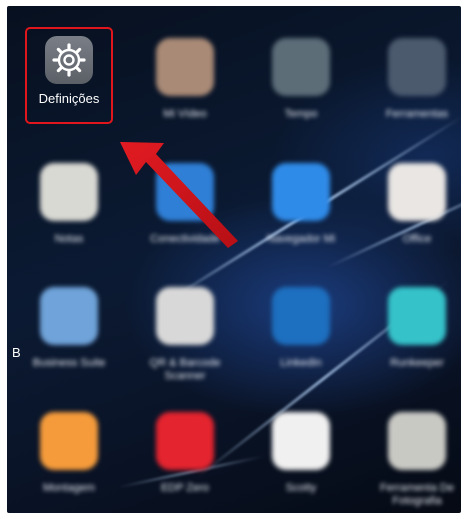 Image resolution: width=467 pixels, height=519 pixels. Describe the element at coordinates (417, 239) in the screenshot. I see `app-label: Office` at that location.